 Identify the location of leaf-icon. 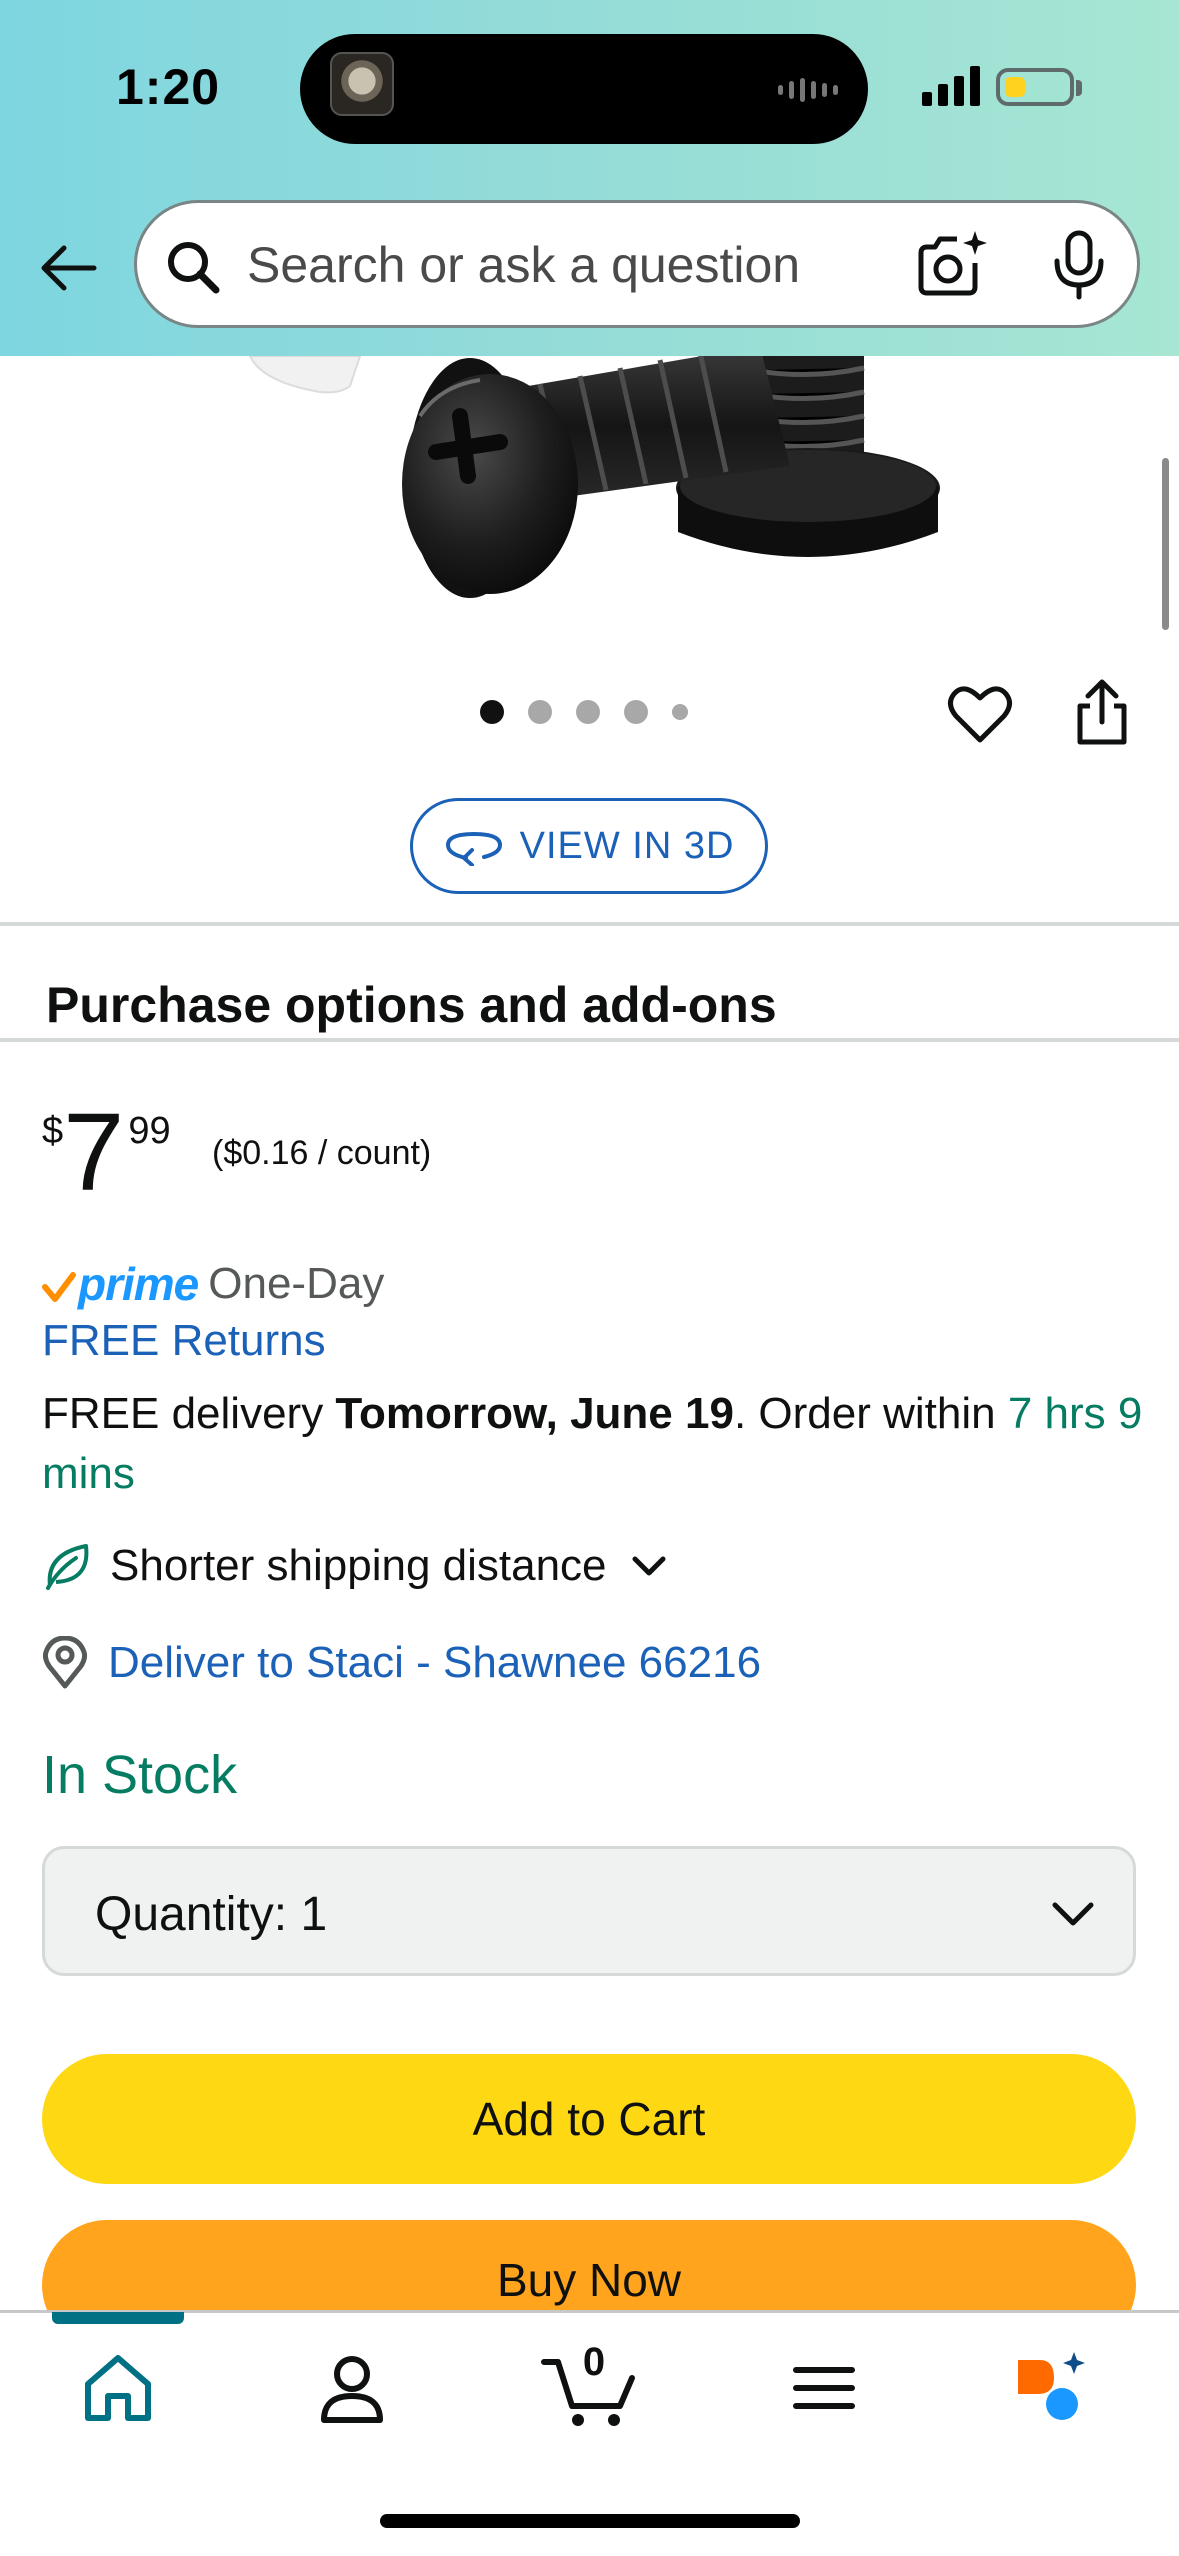
(67, 1567).